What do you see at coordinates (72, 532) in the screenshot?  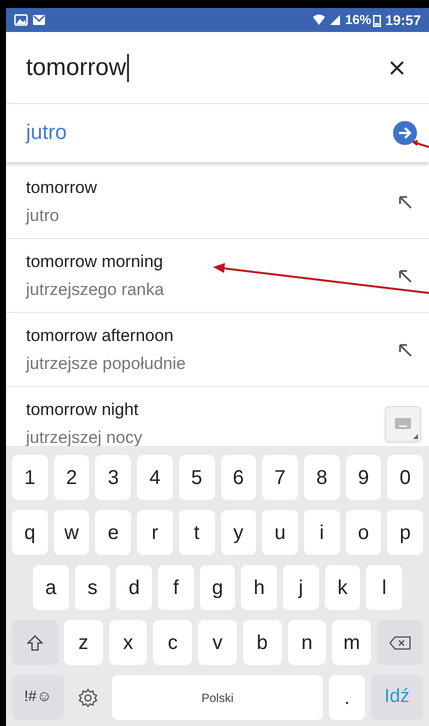 I see `key: w` at bounding box center [72, 532].